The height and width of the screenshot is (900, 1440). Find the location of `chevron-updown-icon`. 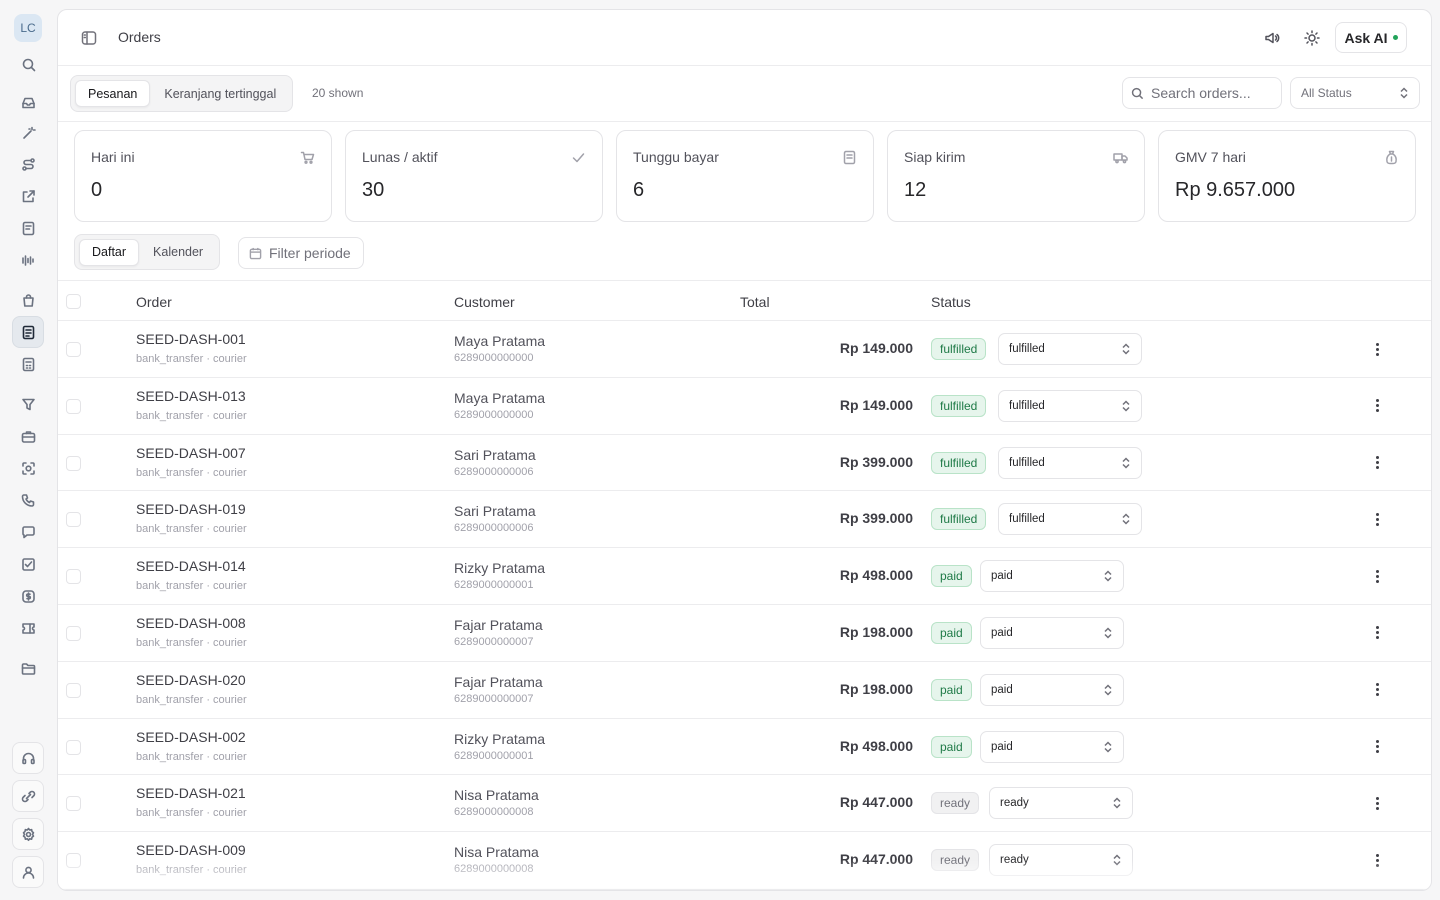

chevron-updown-icon is located at coordinates (1108, 576).